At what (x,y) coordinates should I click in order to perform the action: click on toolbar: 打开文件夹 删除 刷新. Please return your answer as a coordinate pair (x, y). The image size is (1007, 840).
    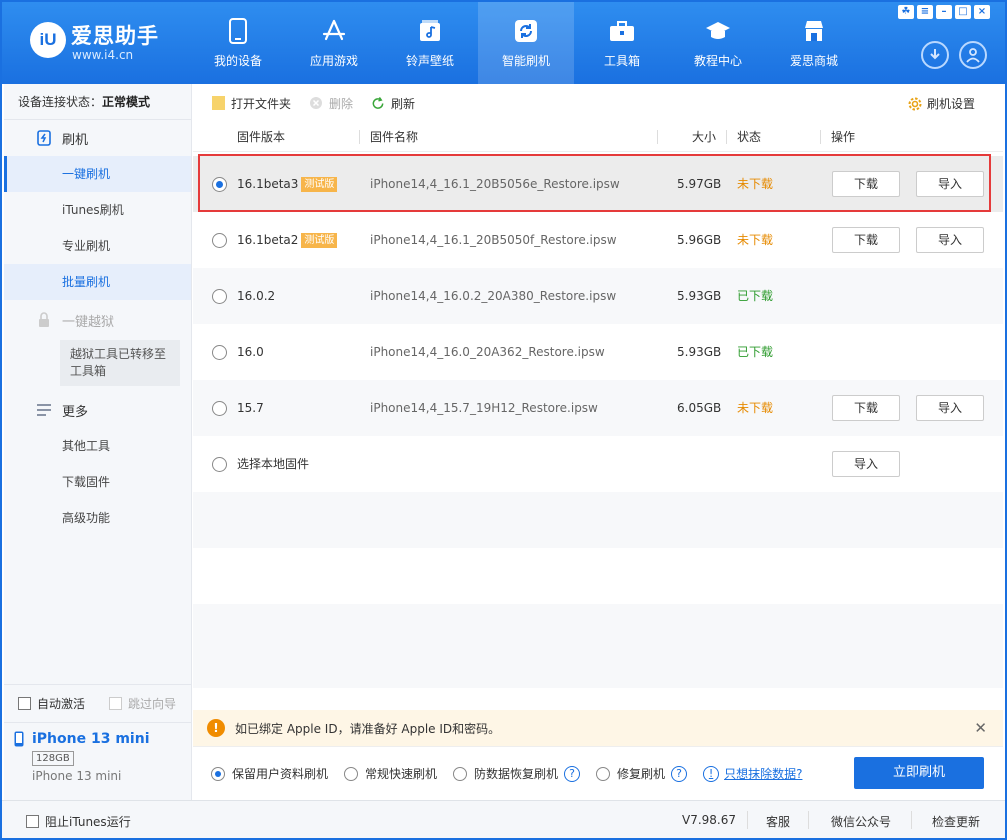
    Looking at the image, I should click on (598, 103).